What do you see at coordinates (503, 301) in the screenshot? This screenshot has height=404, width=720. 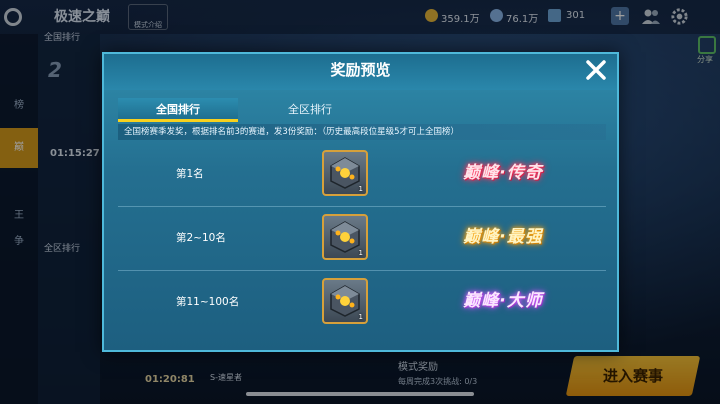 I see `title-badge-master: 巅峰·大师` at bounding box center [503, 301].